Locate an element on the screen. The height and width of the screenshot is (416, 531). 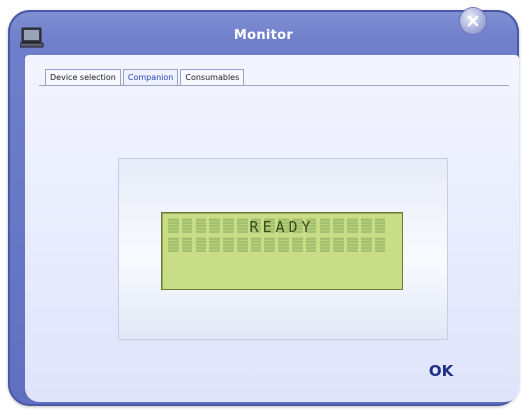
tab-strip: Device selection Companion Consumables is located at coordinates (145, 77).